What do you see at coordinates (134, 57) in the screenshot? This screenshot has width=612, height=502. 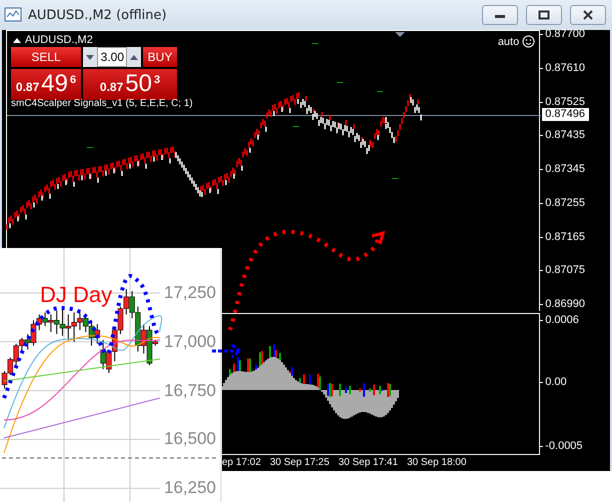 I see `caret-up-icon` at bounding box center [134, 57].